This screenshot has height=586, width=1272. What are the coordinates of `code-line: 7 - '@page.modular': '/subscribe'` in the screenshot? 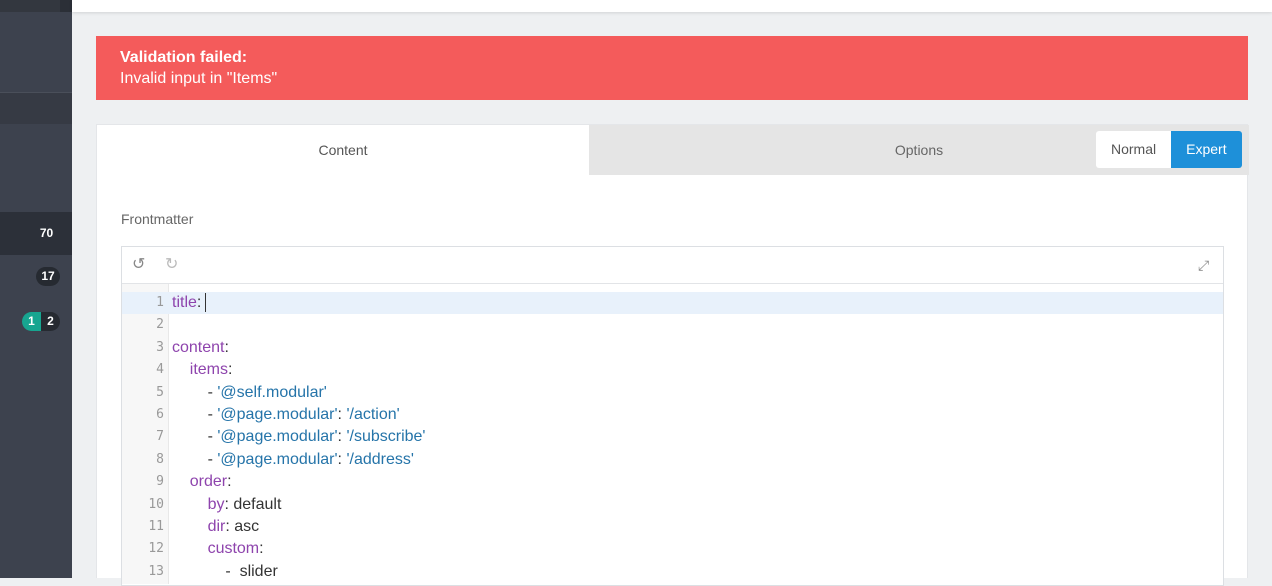 It's located at (672, 437).